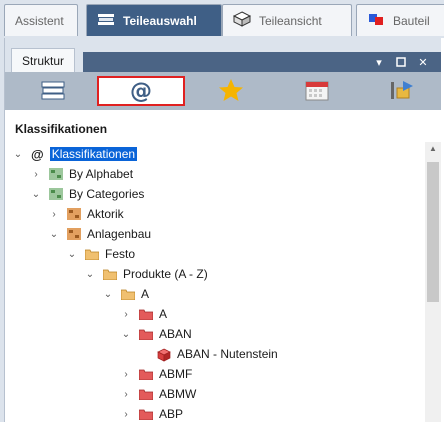  Describe the element at coordinates (164, 355) in the screenshot. I see `part-cube-icon` at that location.